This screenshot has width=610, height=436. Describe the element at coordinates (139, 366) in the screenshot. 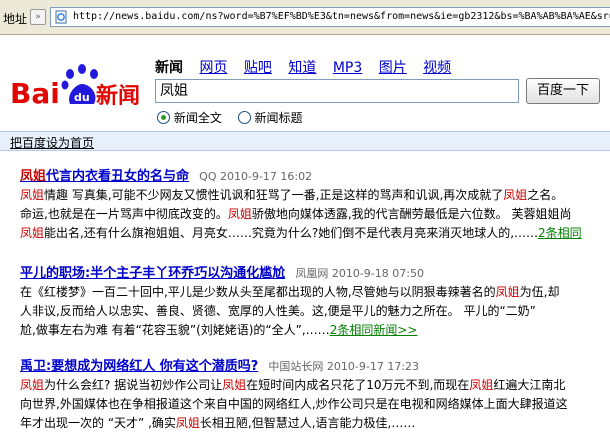

I see `result-title-link: 禹卫:要想成为网络红人 你有这个潜质吗?` at that location.